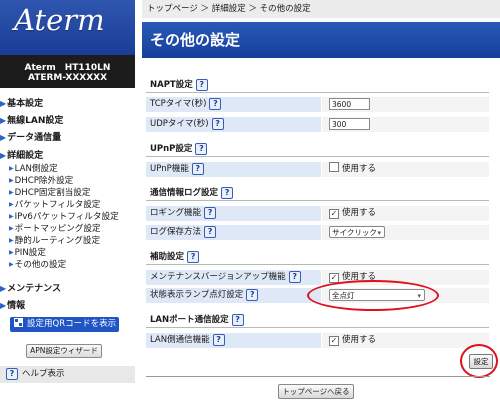 Image resolution: width=500 pixels, height=419 pixels. Describe the element at coordinates (64, 351) in the screenshot. I see `apn-wizard-button: APN設定ウィザード` at that location.